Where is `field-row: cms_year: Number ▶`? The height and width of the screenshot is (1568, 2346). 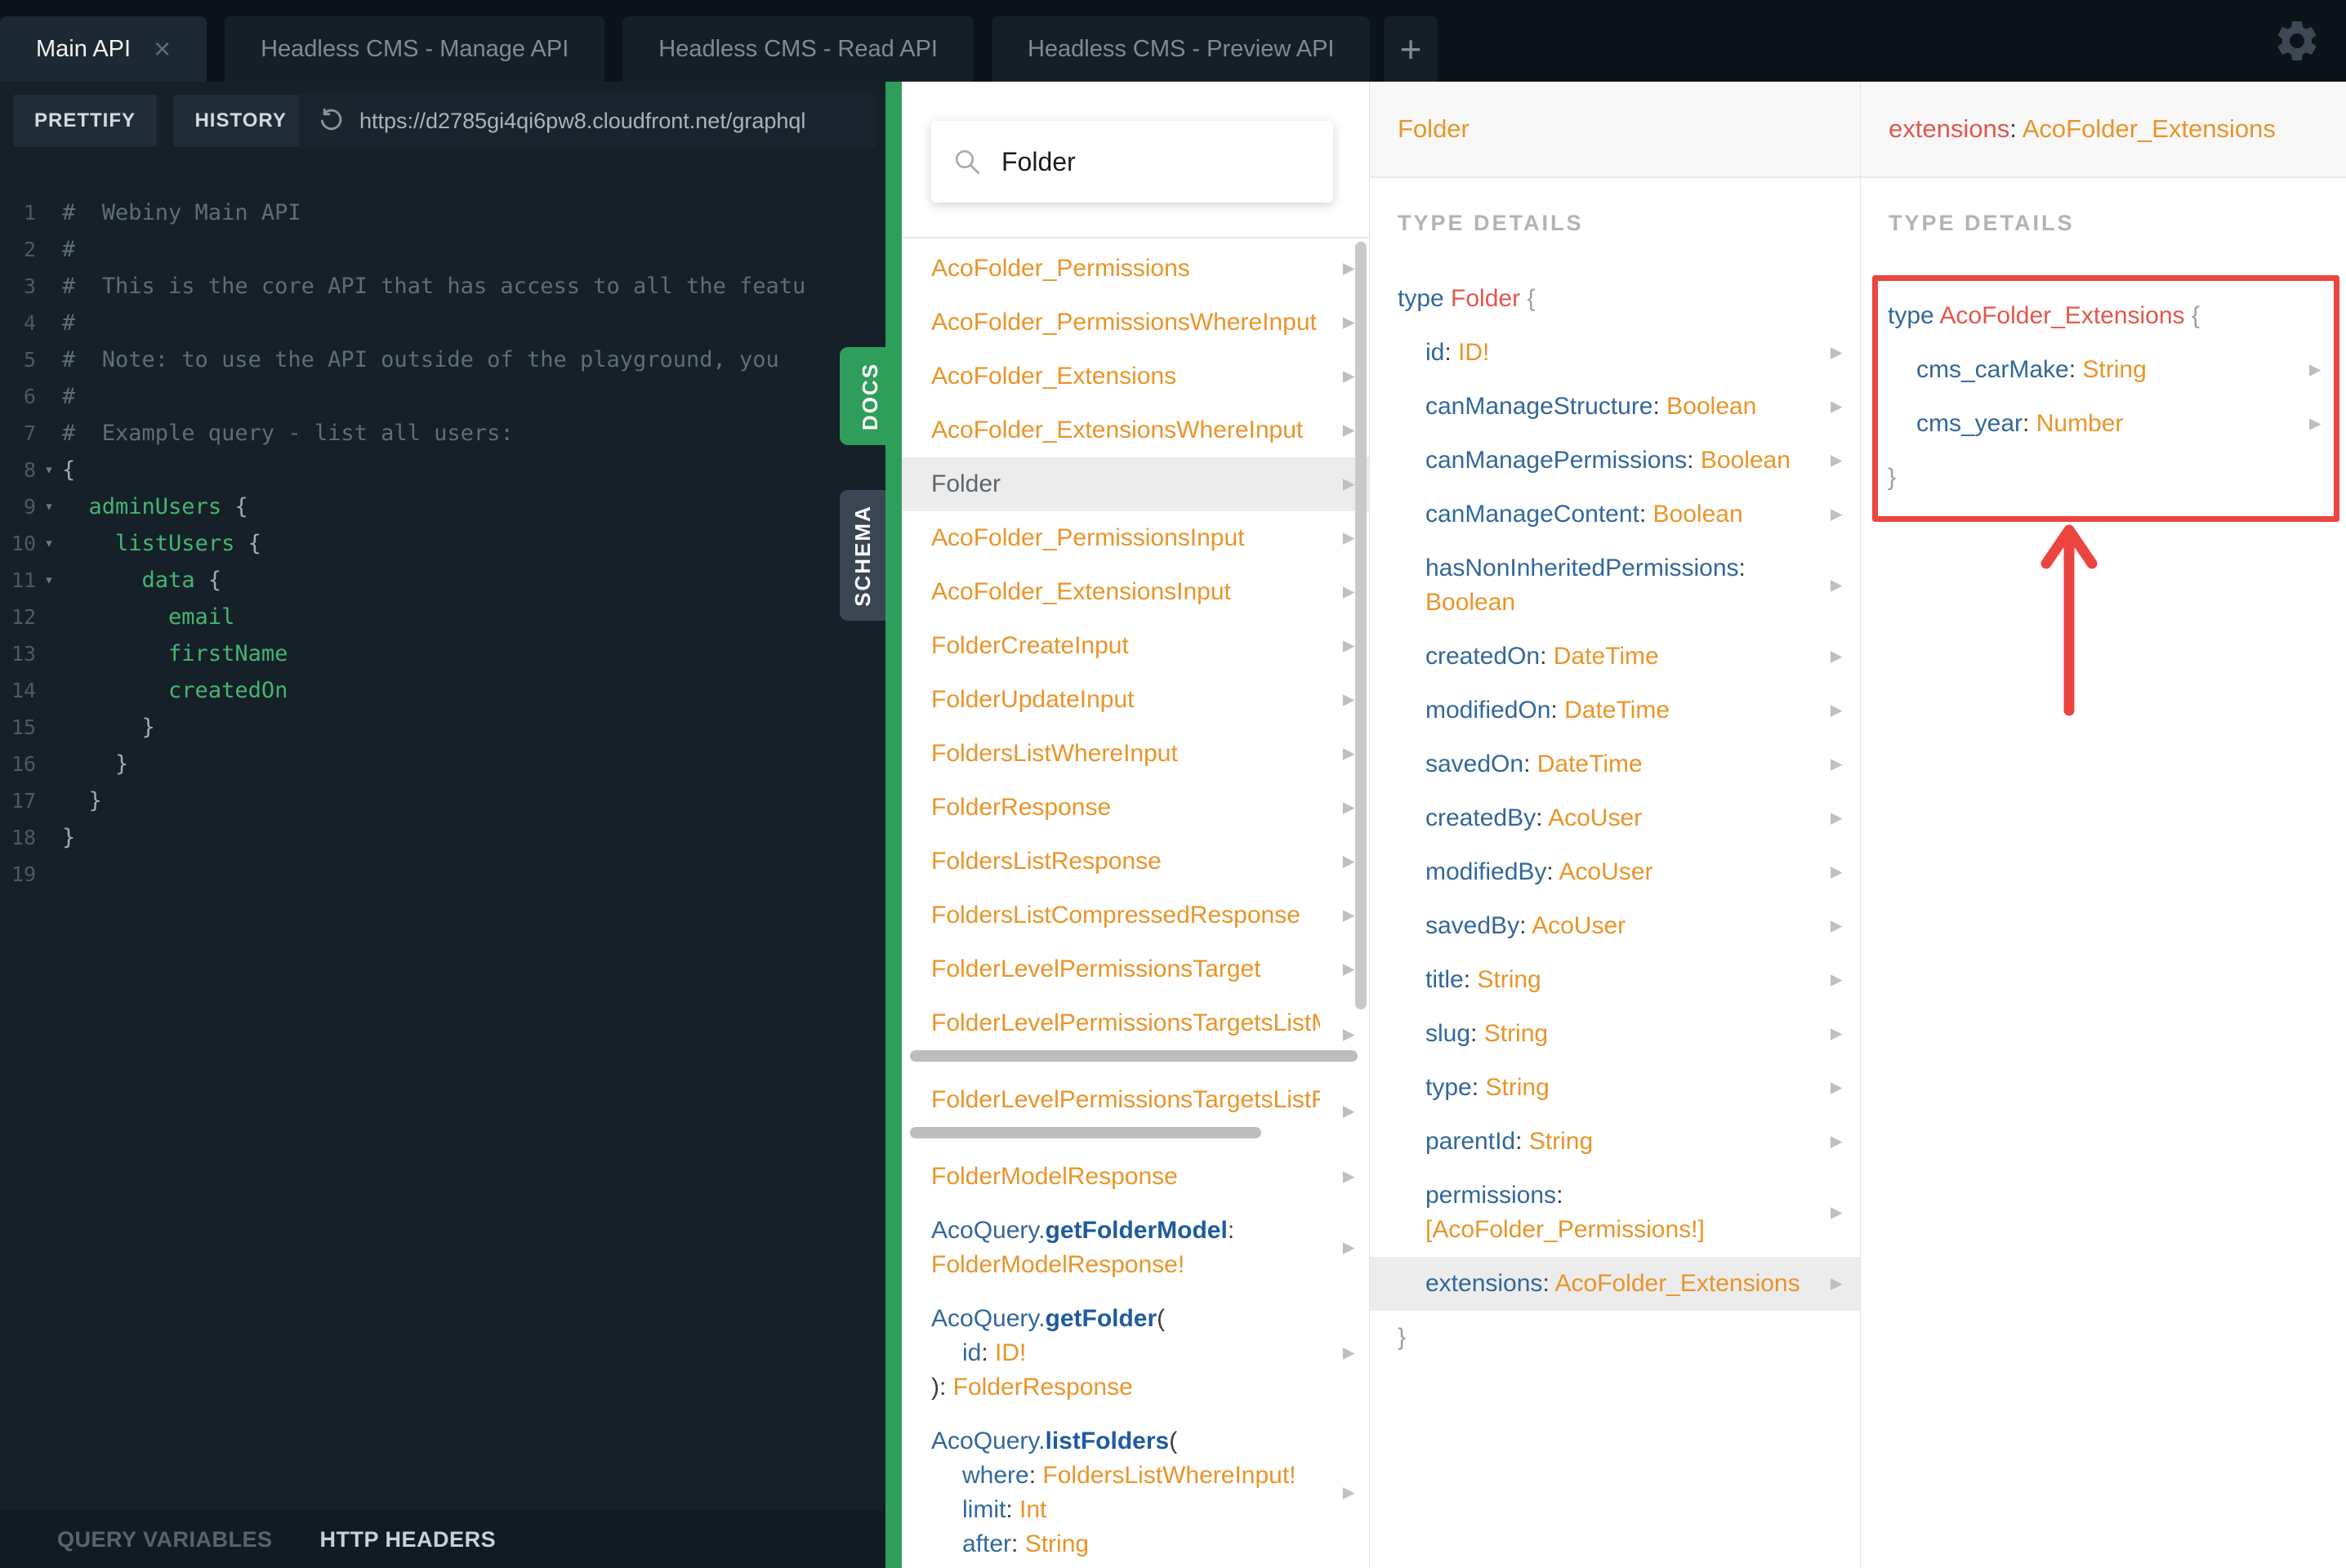 field-row: cms_year: Number ▶ is located at coordinates (2106, 424).